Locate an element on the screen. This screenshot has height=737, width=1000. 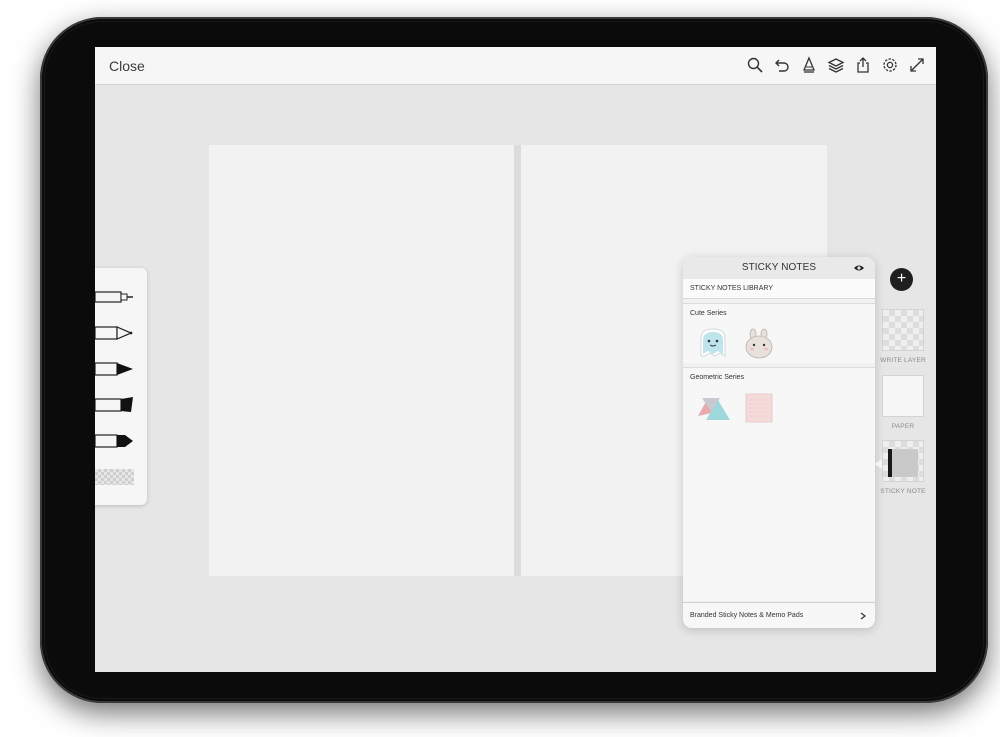
eye-icon is located at coordinates (859, 268).